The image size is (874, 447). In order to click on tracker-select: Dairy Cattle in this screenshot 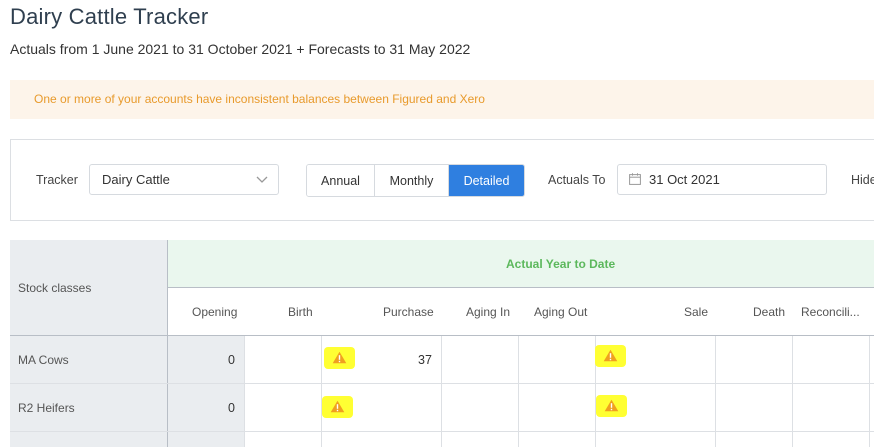, I will do `click(184, 179)`.